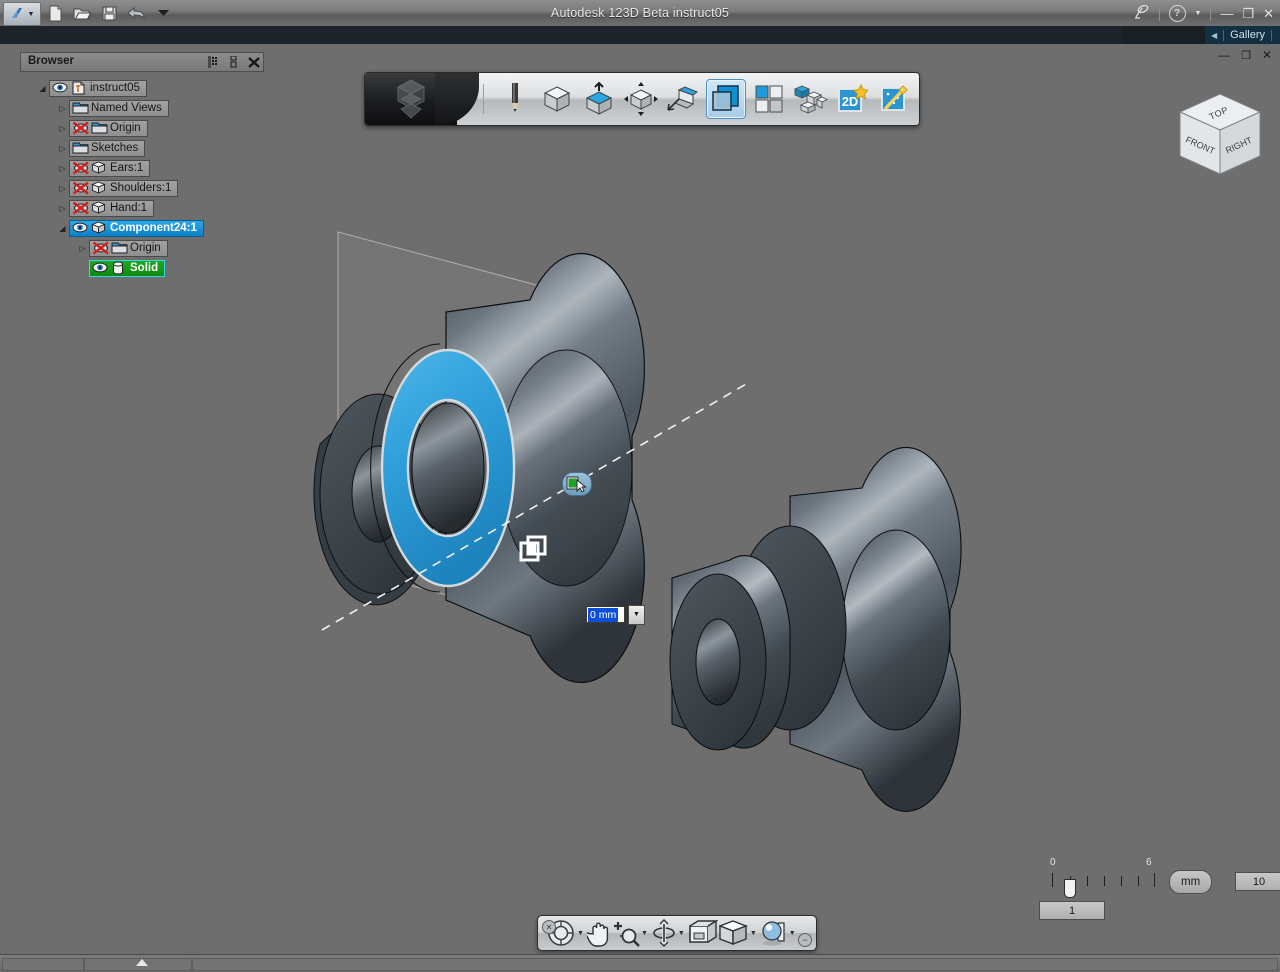 This screenshot has height=972, width=1280. I want to click on grid-tool-button, so click(769, 99).